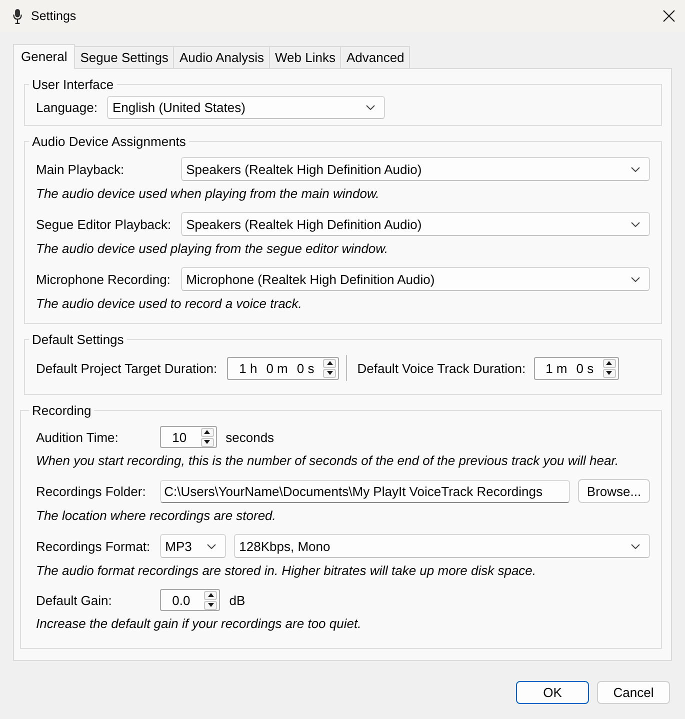 Image resolution: width=685 pixels, height=719 pixels. Describe the element at coordinates (93, 546) in the screenshot. I see `field-label: Recordings Format:` at that location.